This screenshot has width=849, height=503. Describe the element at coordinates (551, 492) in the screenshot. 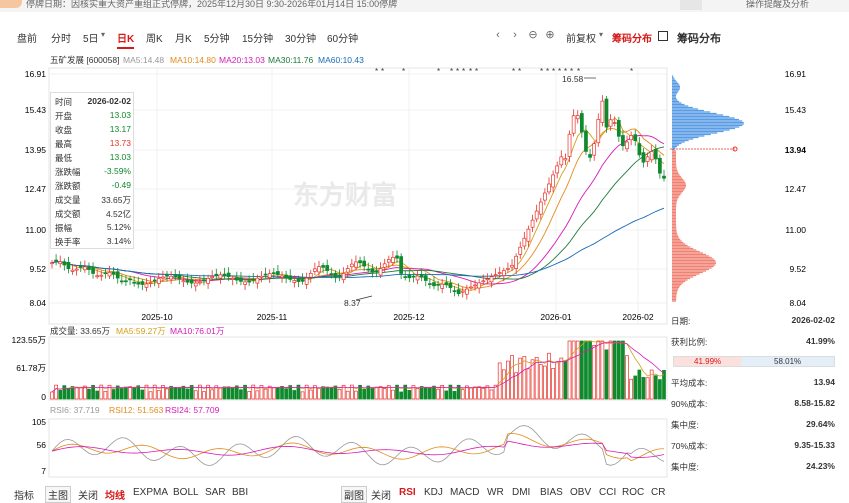

I see `indicator-bias: BIAS` at that location.